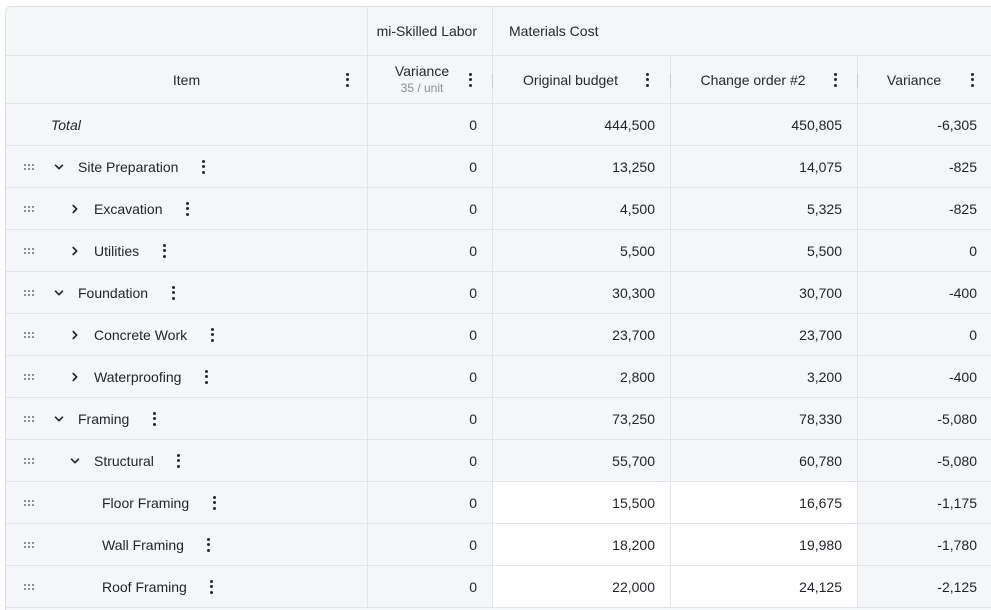 This screenshot has width=991, height=610. What do you see at coordinates (124, 460) in the screenshot?
I see `item-label: Structural` at bounding box center [124, 460].